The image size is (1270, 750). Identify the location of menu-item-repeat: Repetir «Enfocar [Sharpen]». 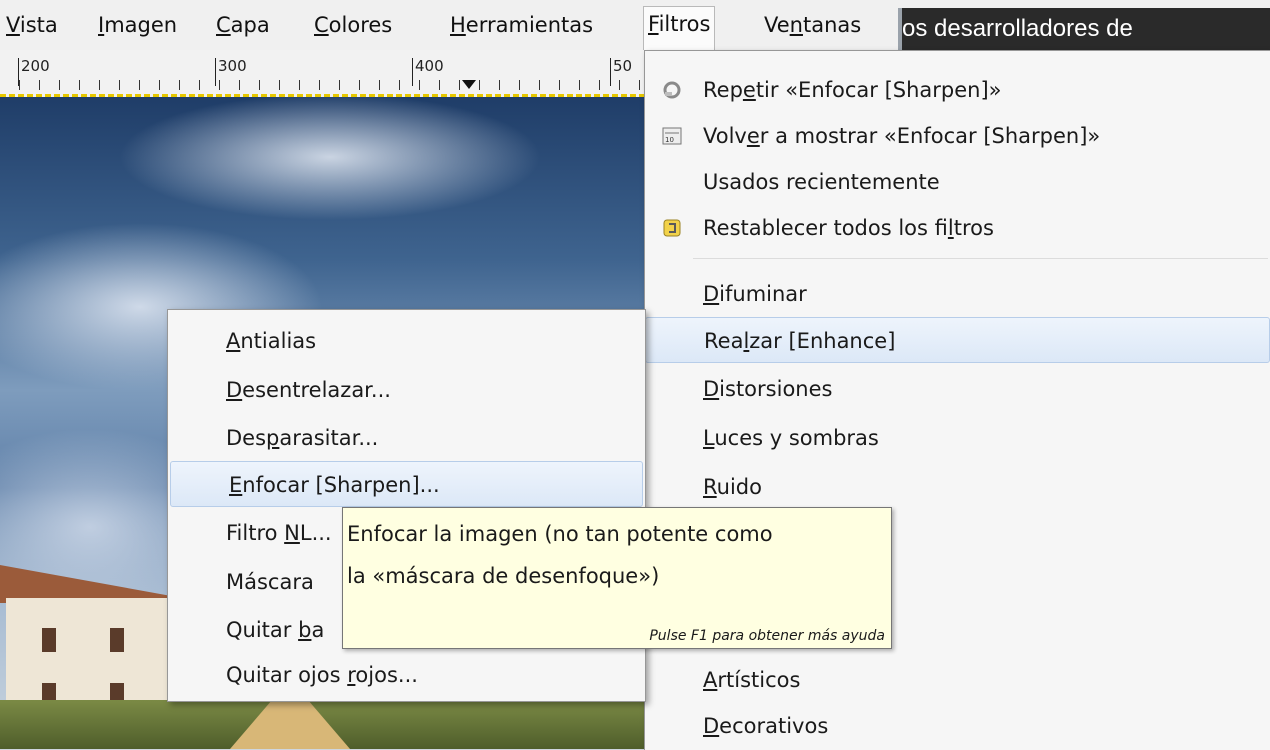
(957, 90).